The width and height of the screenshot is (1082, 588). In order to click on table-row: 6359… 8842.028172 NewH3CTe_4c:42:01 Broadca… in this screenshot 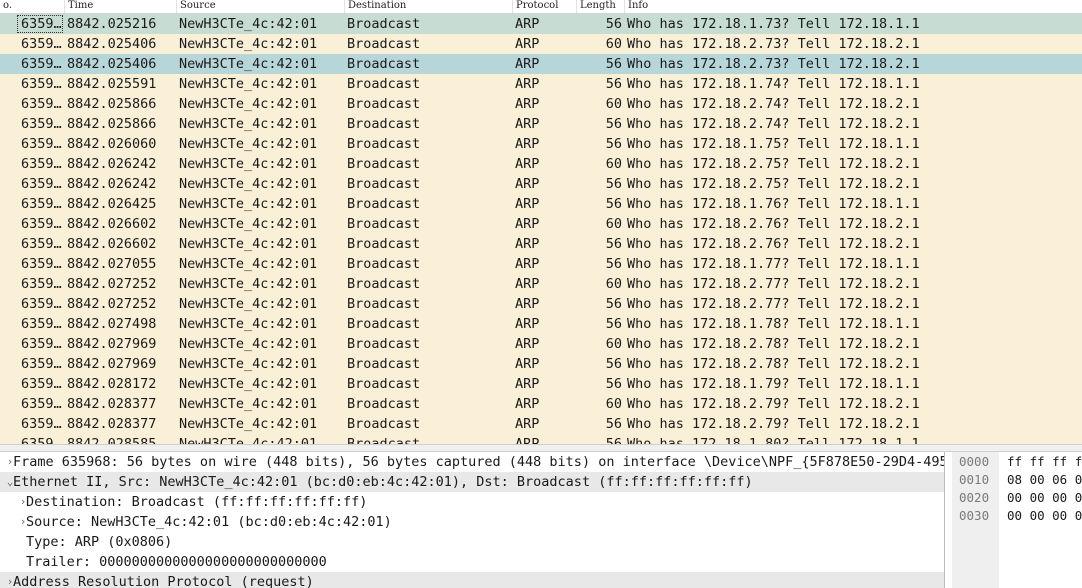, I will do `click(541, 384)`.